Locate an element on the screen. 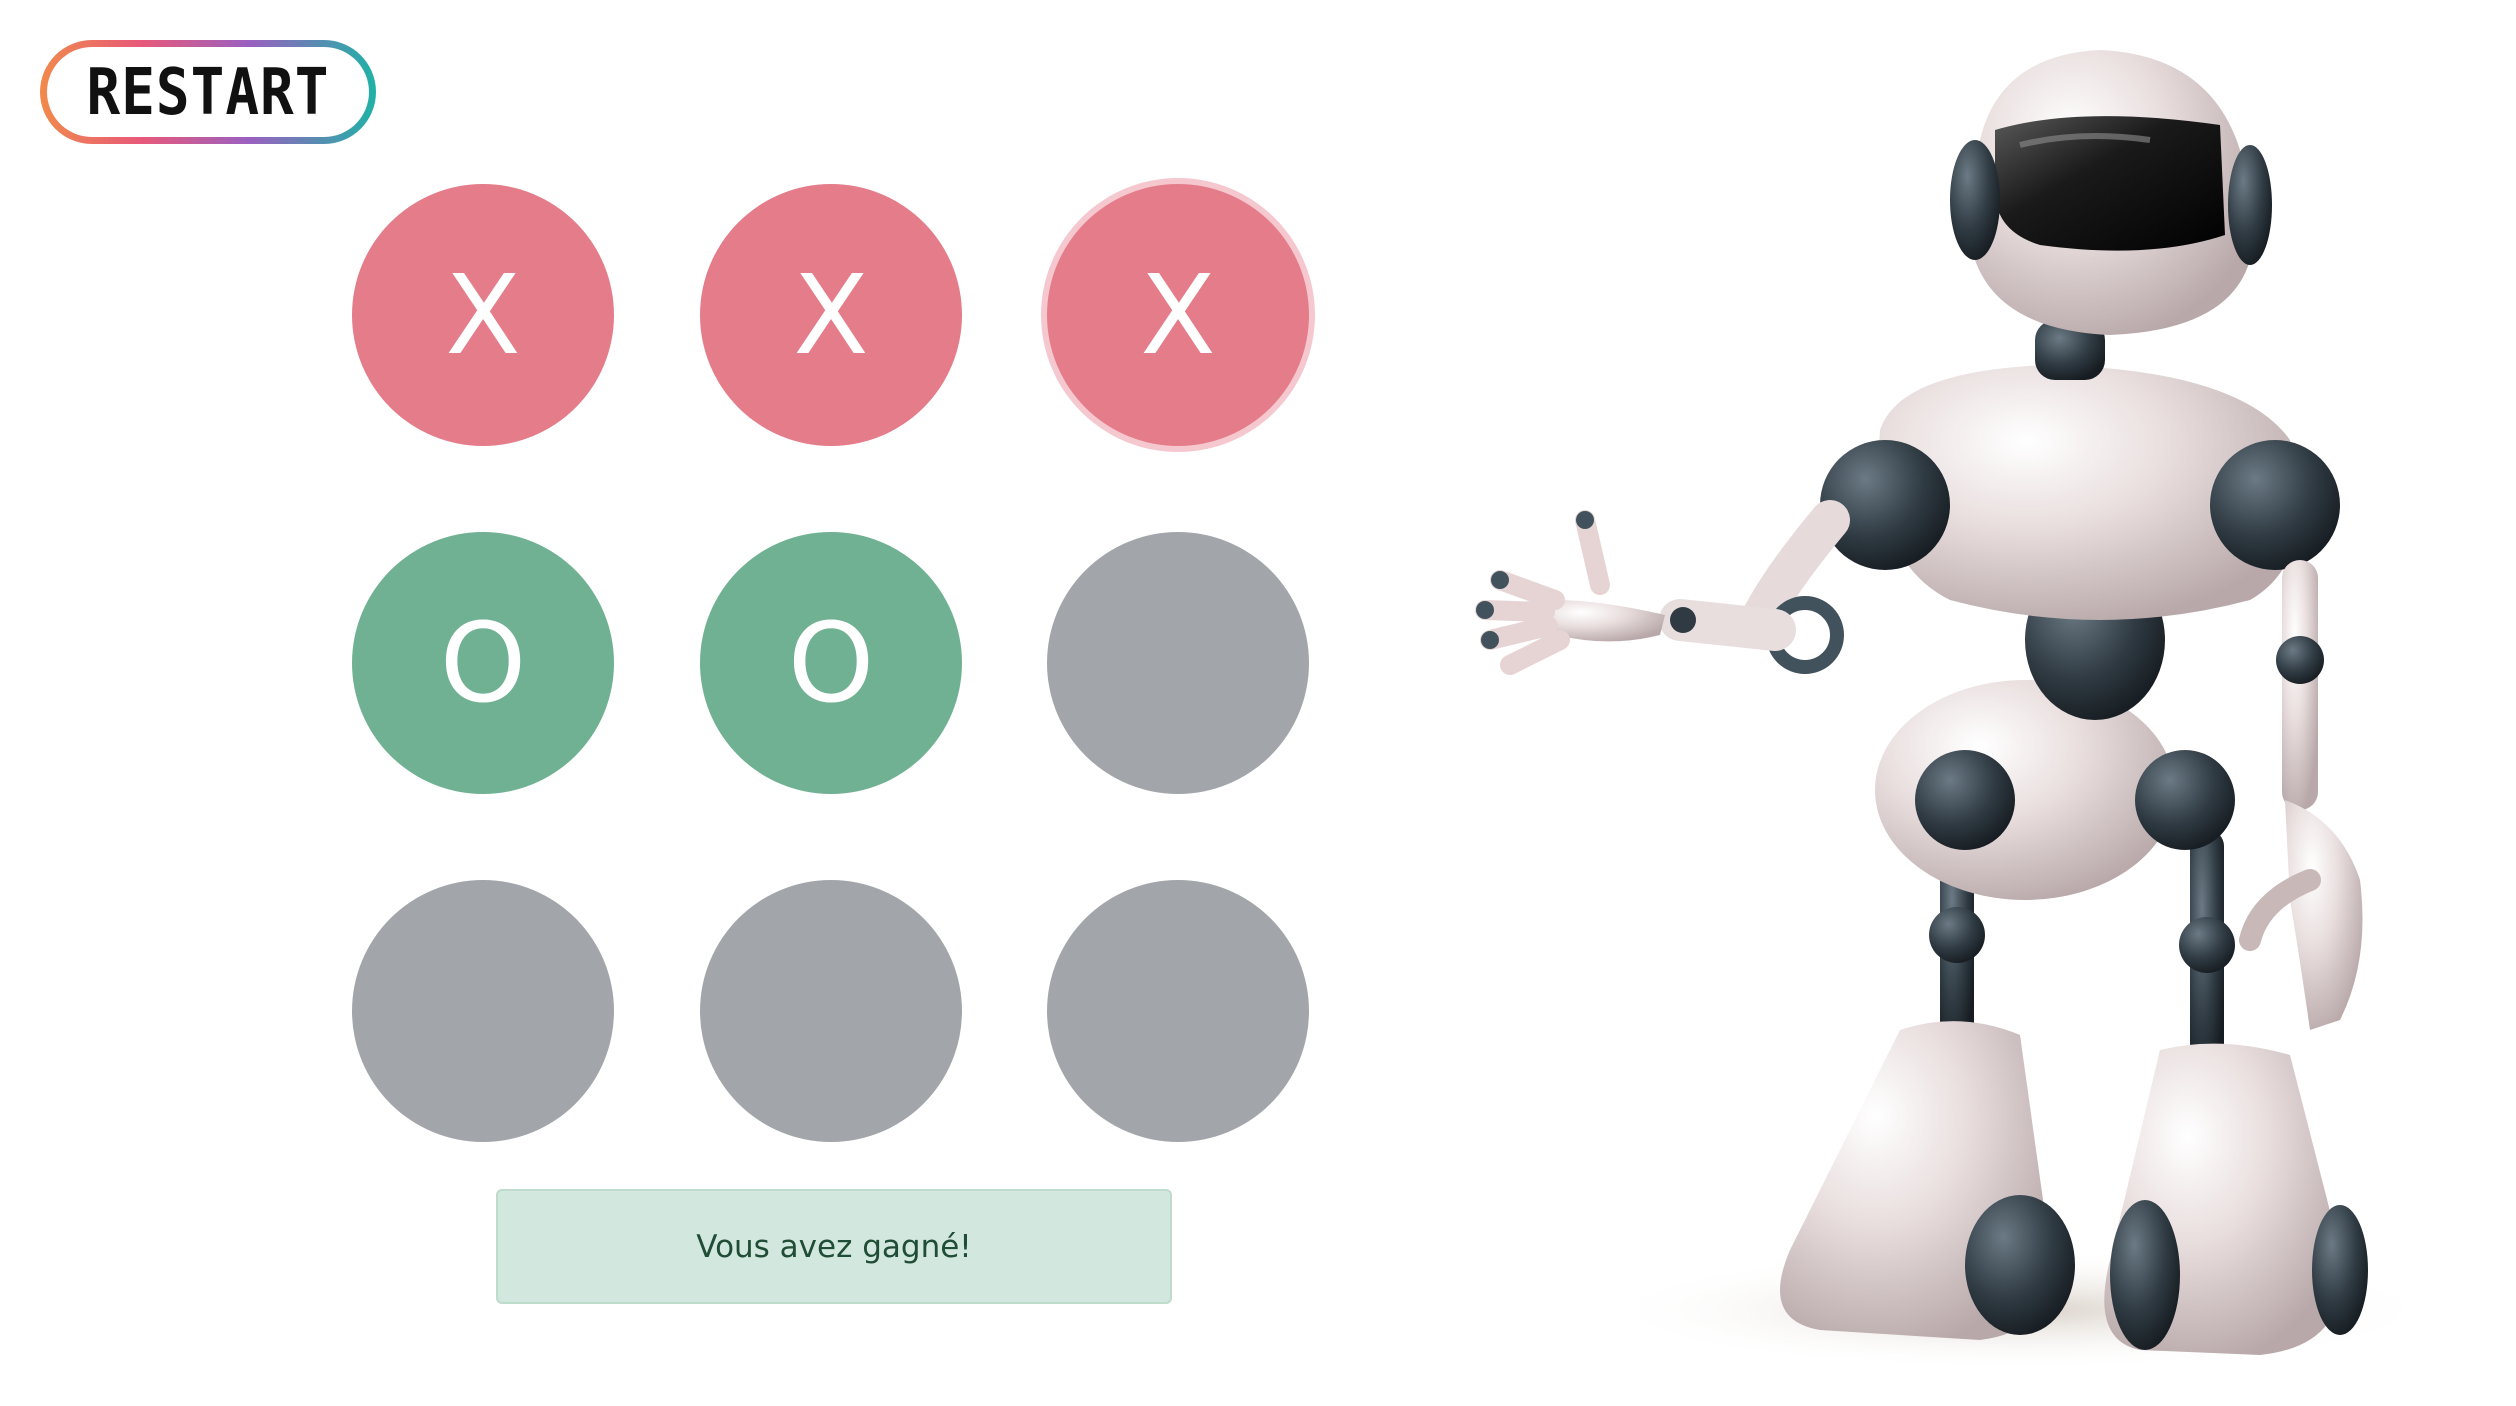  restart-button: RESTART is located at coordinates (208, 92).